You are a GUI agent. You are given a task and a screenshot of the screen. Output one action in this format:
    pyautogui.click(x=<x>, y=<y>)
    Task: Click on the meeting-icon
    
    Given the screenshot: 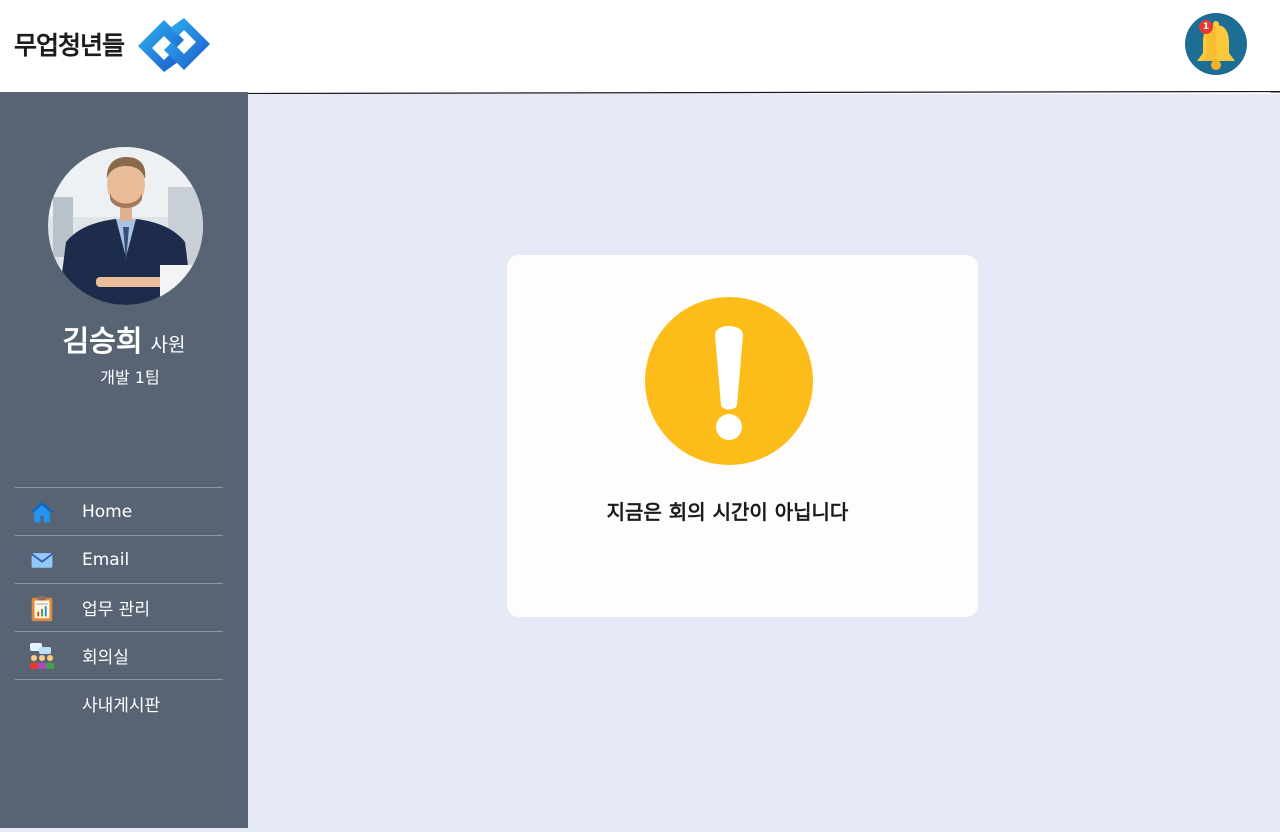 What is the action you would take?
    pyautogui.click(x=42, y=656)
    